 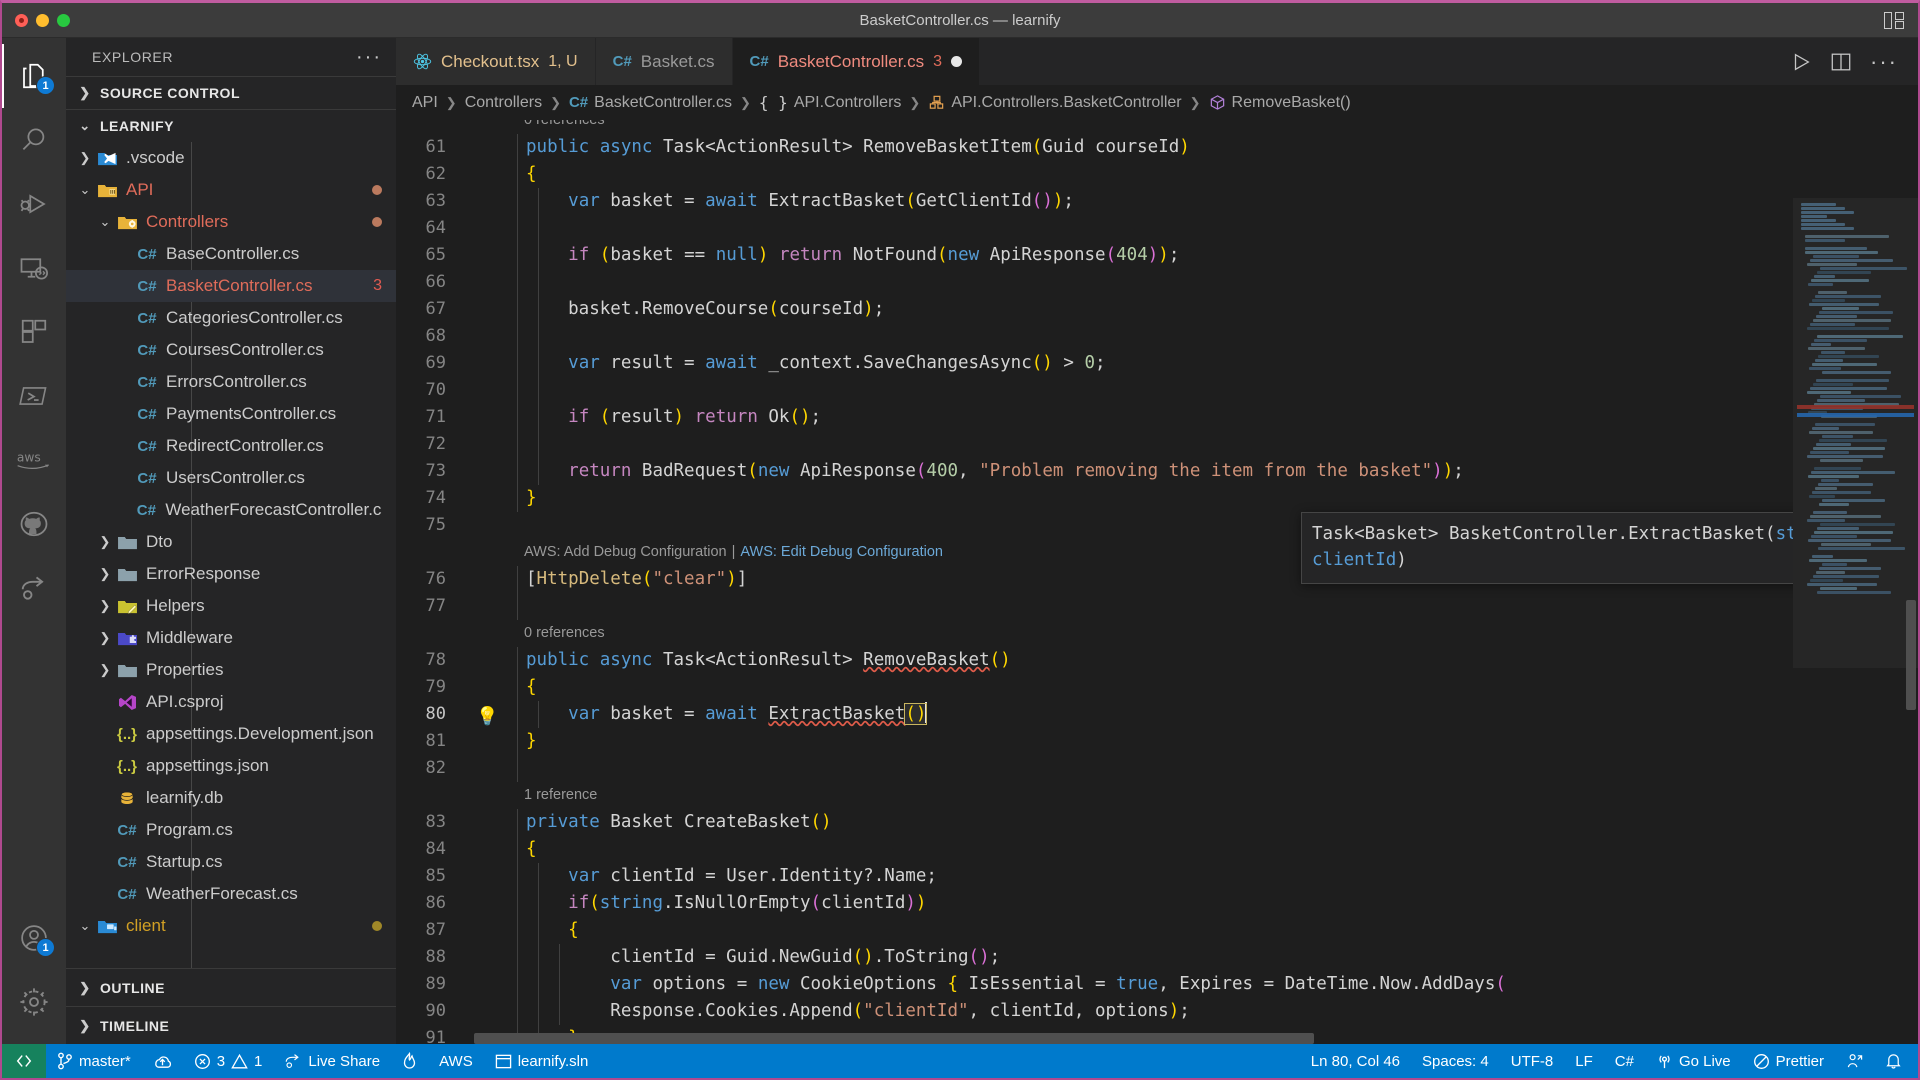 What do you see at coordinates (231, 542) in the screenshot?
I see `tree-item: ❯ Dto` at bounding box center [231, 542].